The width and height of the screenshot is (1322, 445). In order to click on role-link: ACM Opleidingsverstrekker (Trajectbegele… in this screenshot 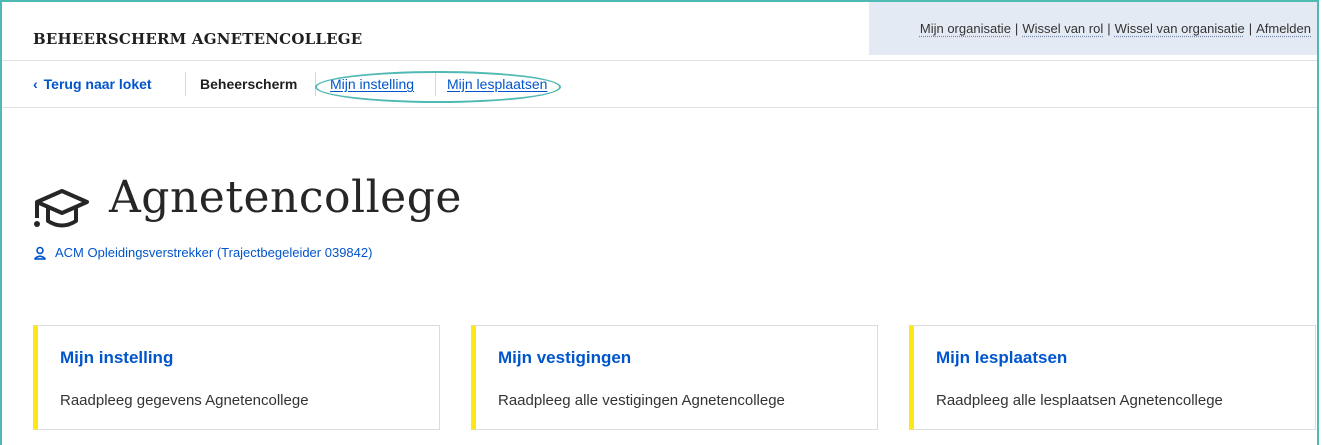, I will do `click(202, 252)`.